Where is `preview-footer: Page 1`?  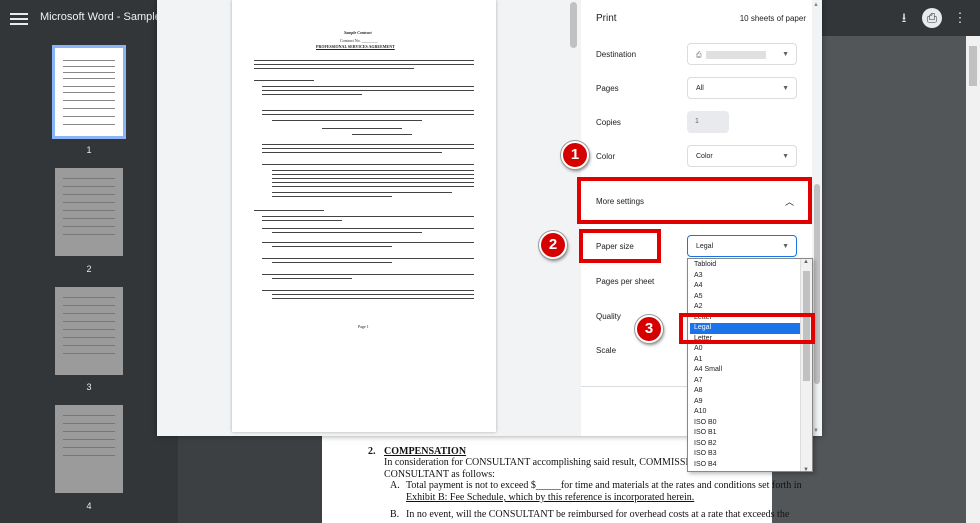 preview-footer: Page 1 is located at coordinates (363, 326).